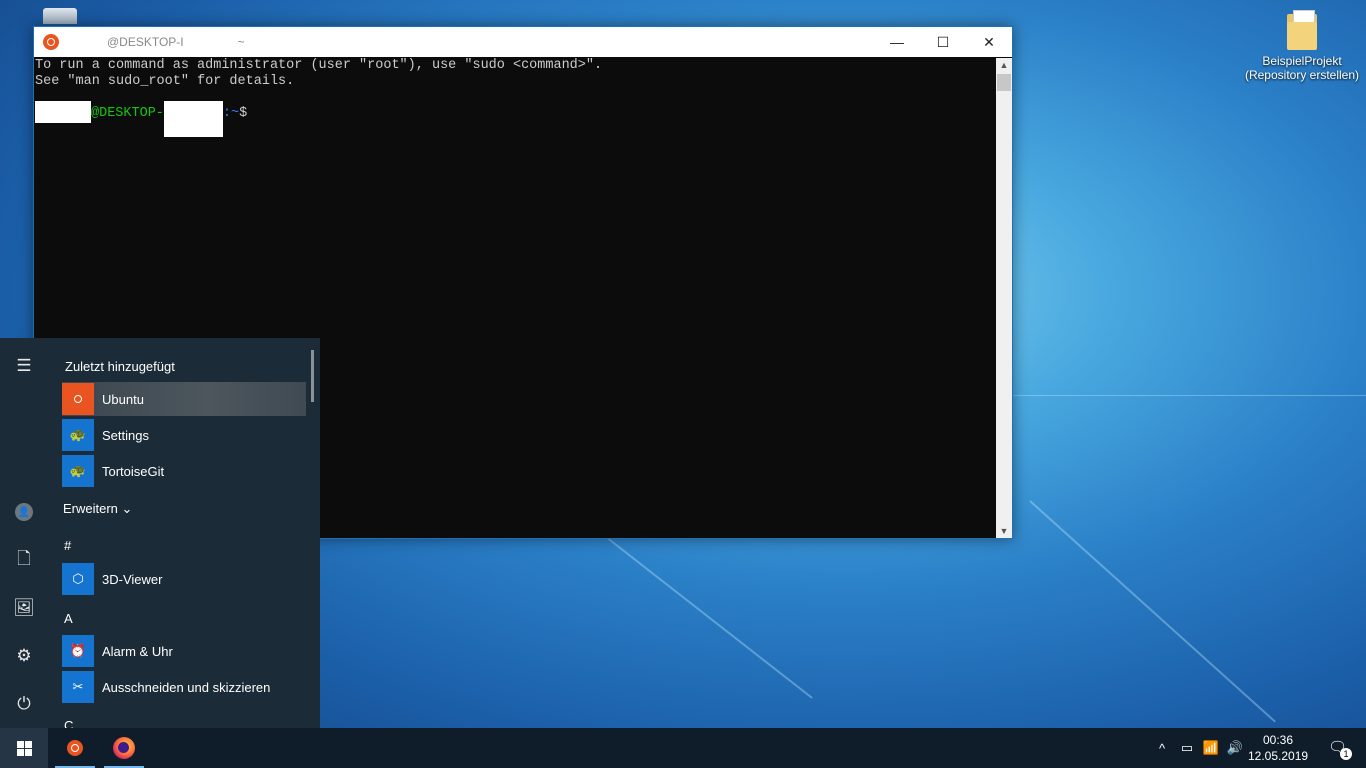 The image size is (1366, 768). Describe the element at coordinates (78, 687) in the screenshot. I see `snip-sketch-icon: ✂` at that location.